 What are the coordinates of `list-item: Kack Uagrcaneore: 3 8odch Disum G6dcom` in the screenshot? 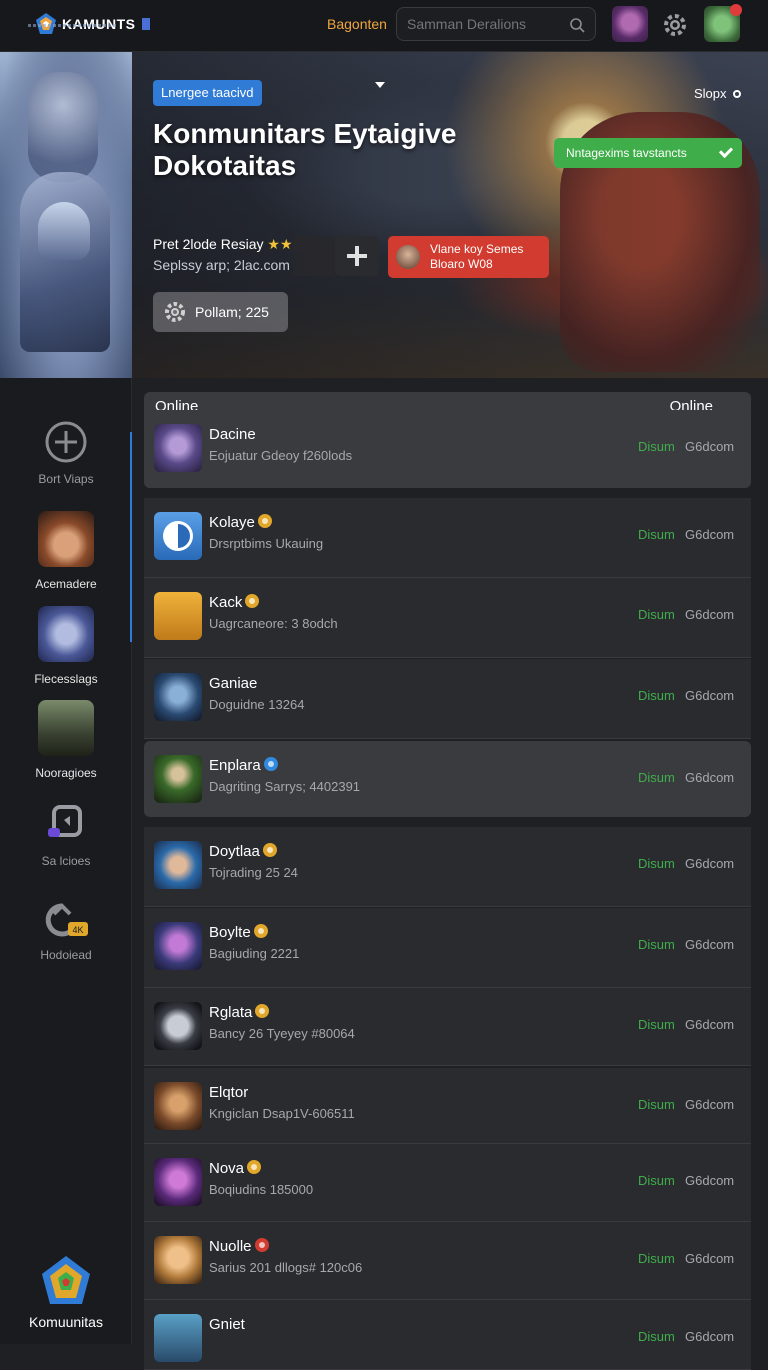 It's located at (447, 618).